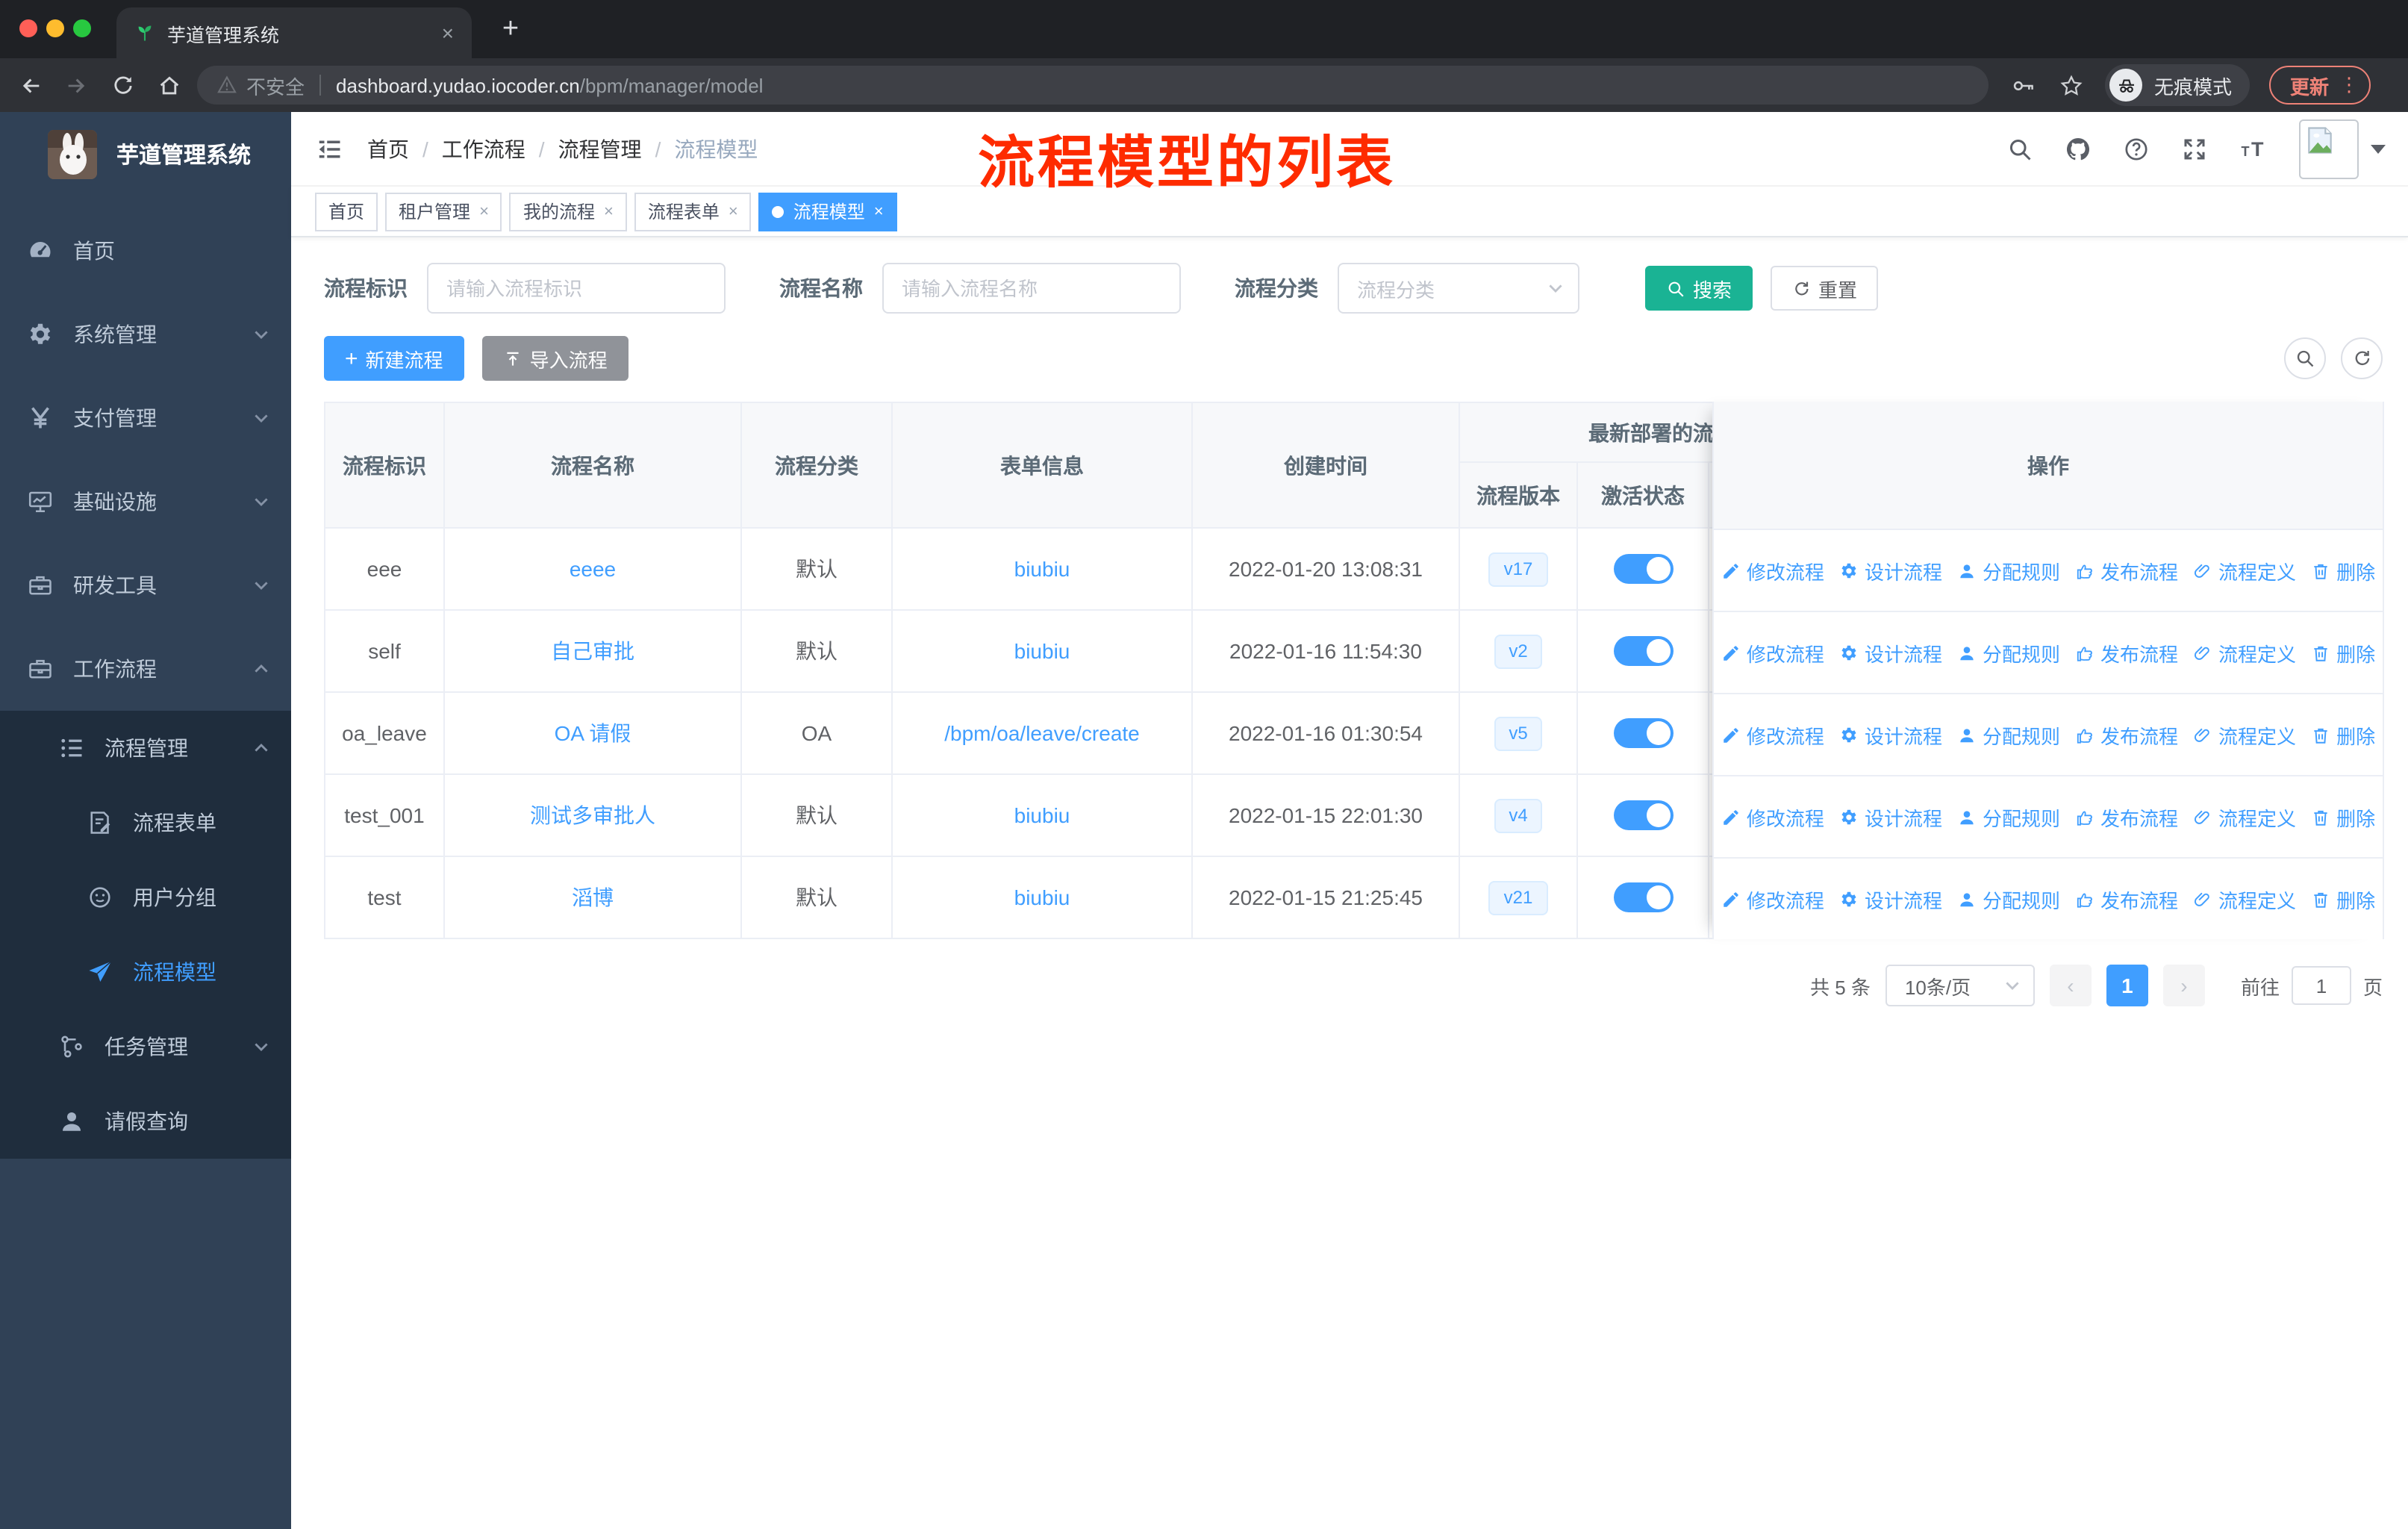  I want to click on filter-id-input, so click(576, 289).